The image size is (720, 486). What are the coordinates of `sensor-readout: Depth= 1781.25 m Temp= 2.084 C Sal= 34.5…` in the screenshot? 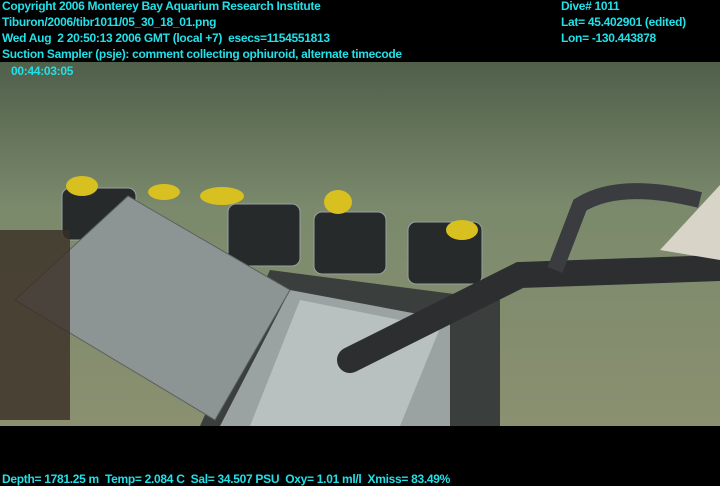 It's located at (226, 479).